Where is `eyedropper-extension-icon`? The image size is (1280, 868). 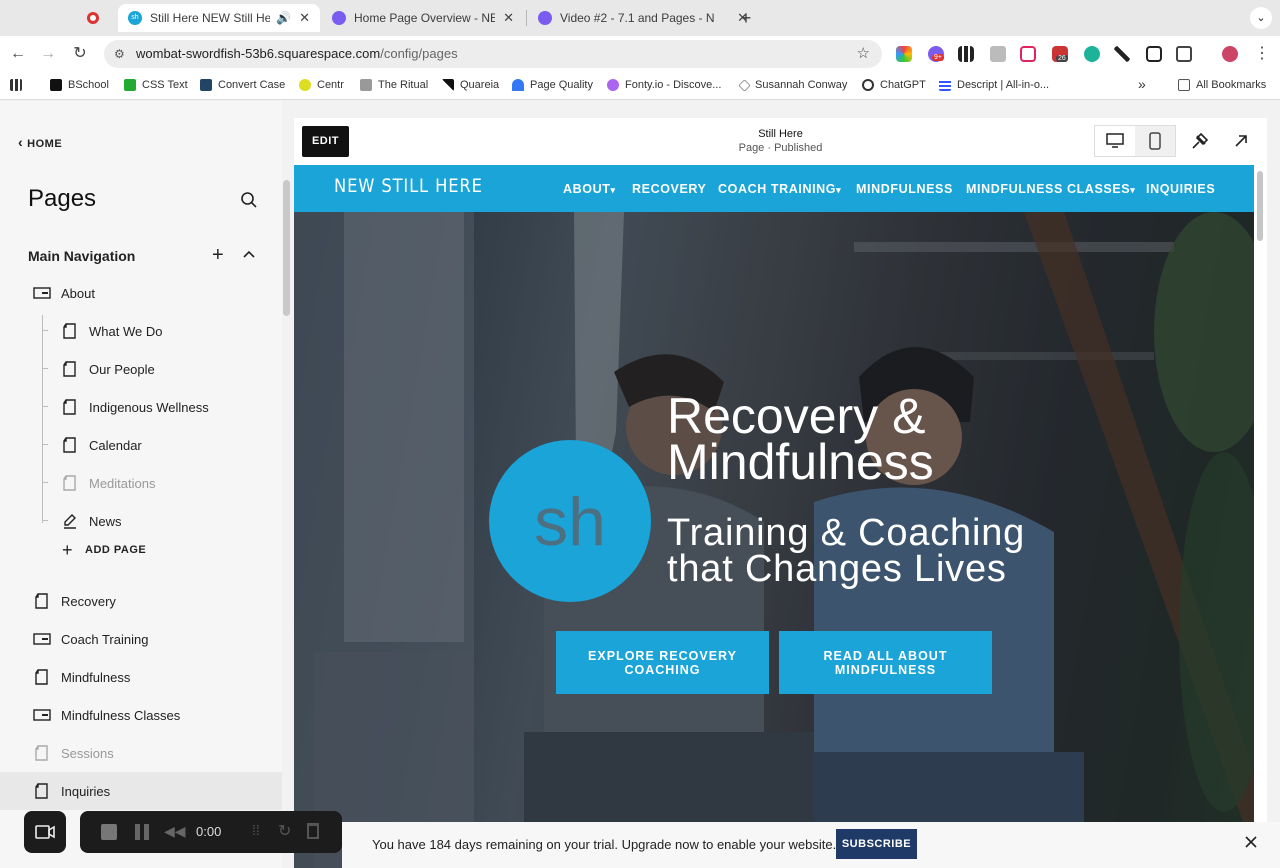 eyedropper-extension-icon is located at coordinates (1122, 54).